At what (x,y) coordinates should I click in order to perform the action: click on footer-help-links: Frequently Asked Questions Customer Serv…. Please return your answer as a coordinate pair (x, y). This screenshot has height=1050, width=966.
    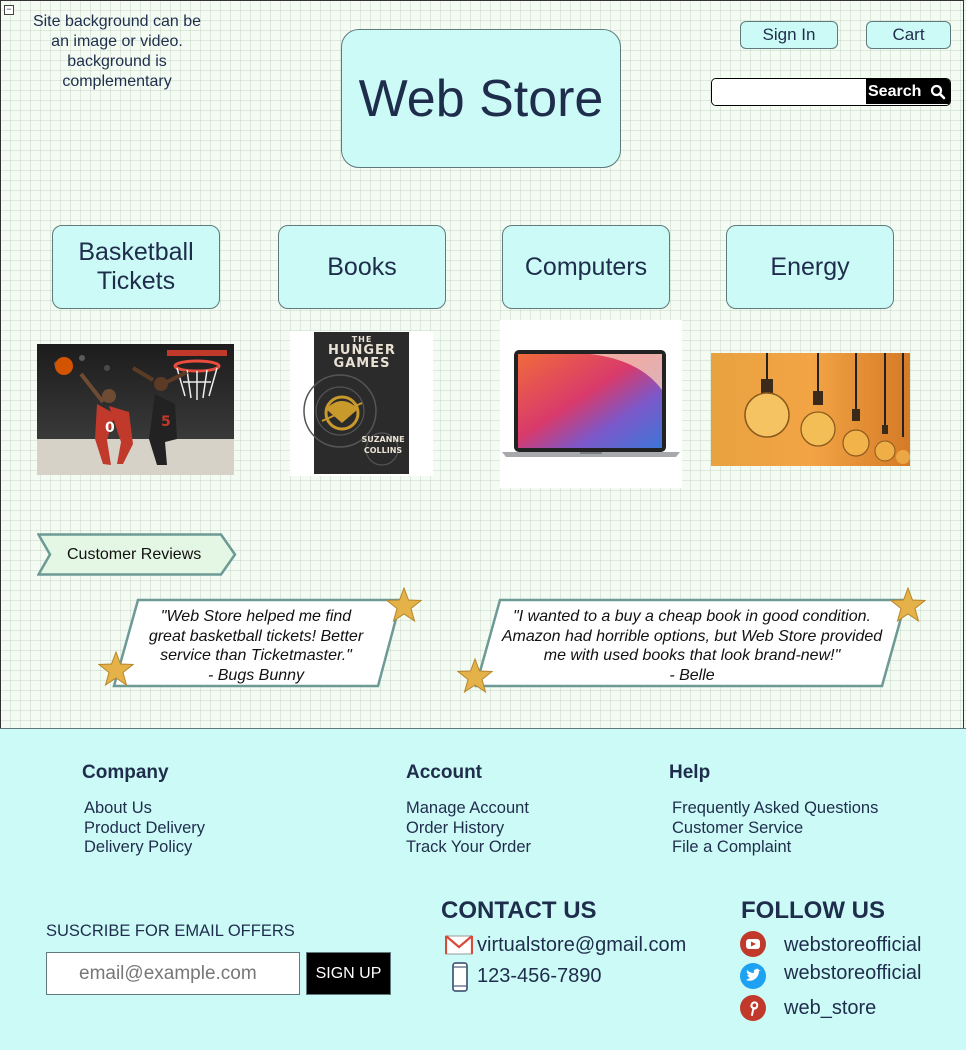
    Looking at the image, I should click on (775, 828).